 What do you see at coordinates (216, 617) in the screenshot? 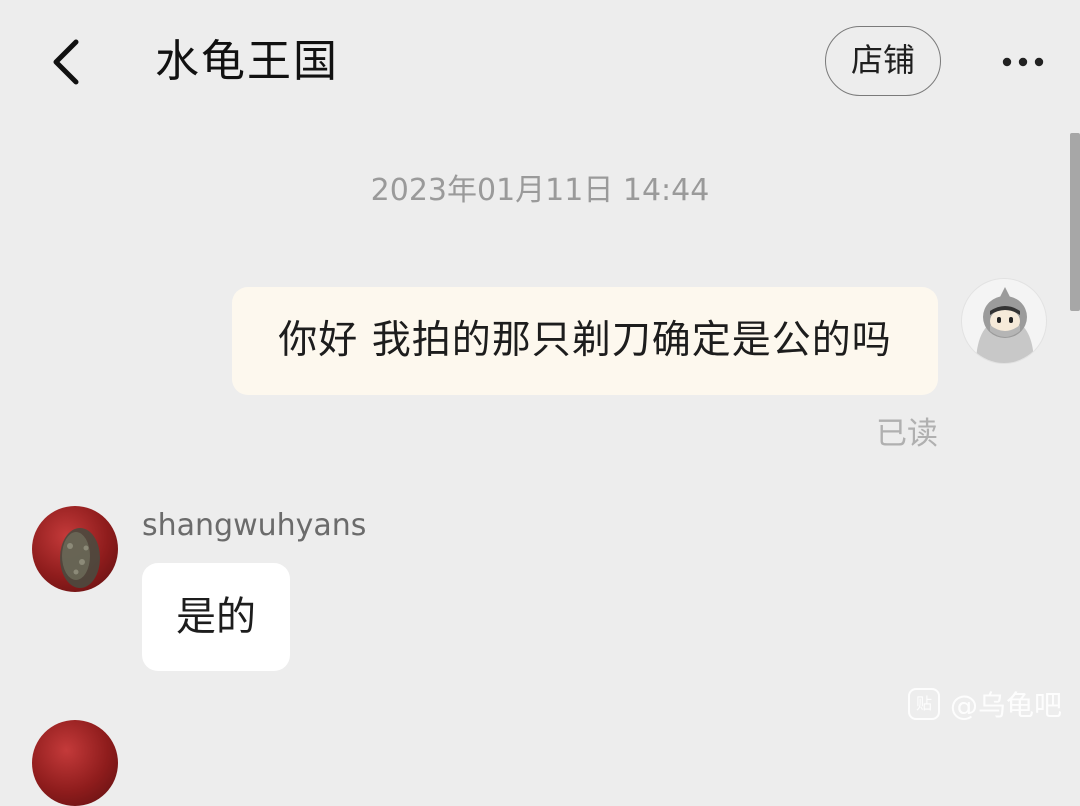
I see `incoming-message-bubble: 是的` at bounding box center [216, 617].